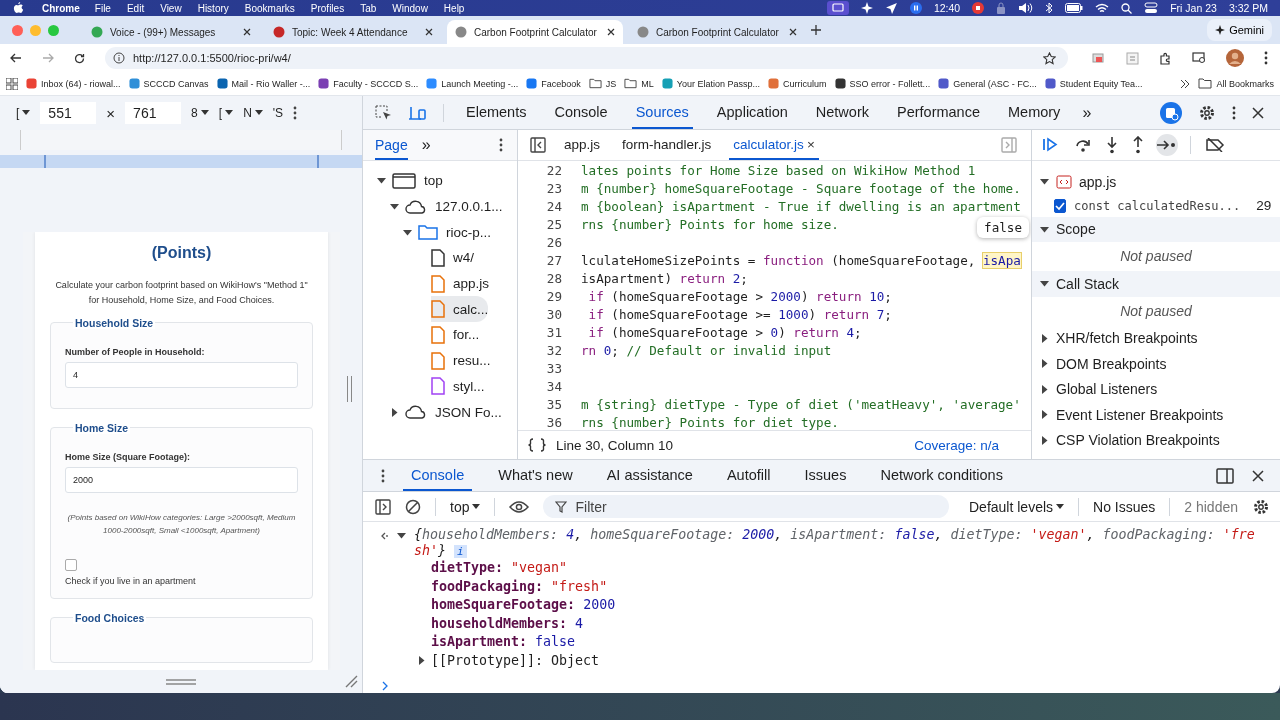 The height and width of the screenshot is (720, 1280). Describe the element at coordinates (384, 112) in the screenshot. I see `inspect-icon` at that location.